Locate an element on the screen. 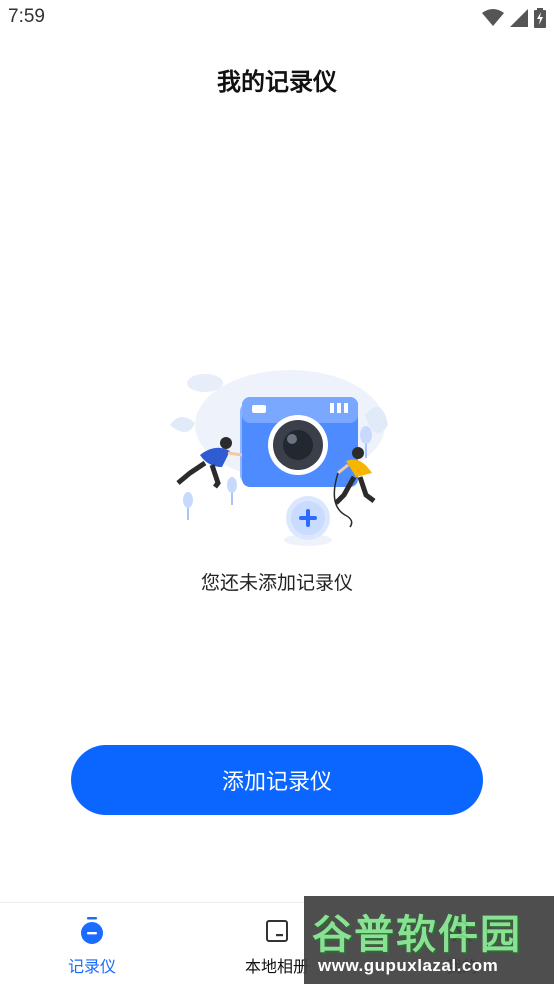 This screenshot has height=985, width=554. cell-signal-icon is located at coordinates (519, 18).